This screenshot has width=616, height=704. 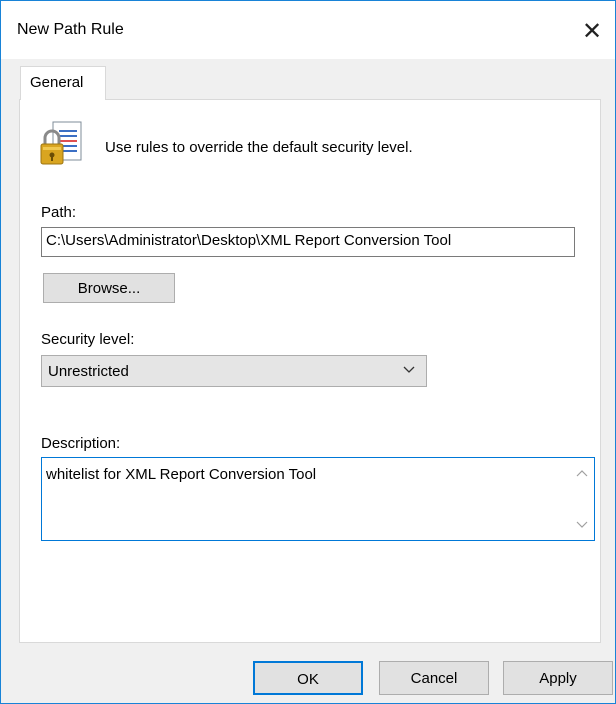 What do you see at coordinates (409, 369) in the screenshot?
I see `chevron-down-icon` at bounding box center [409, 369].